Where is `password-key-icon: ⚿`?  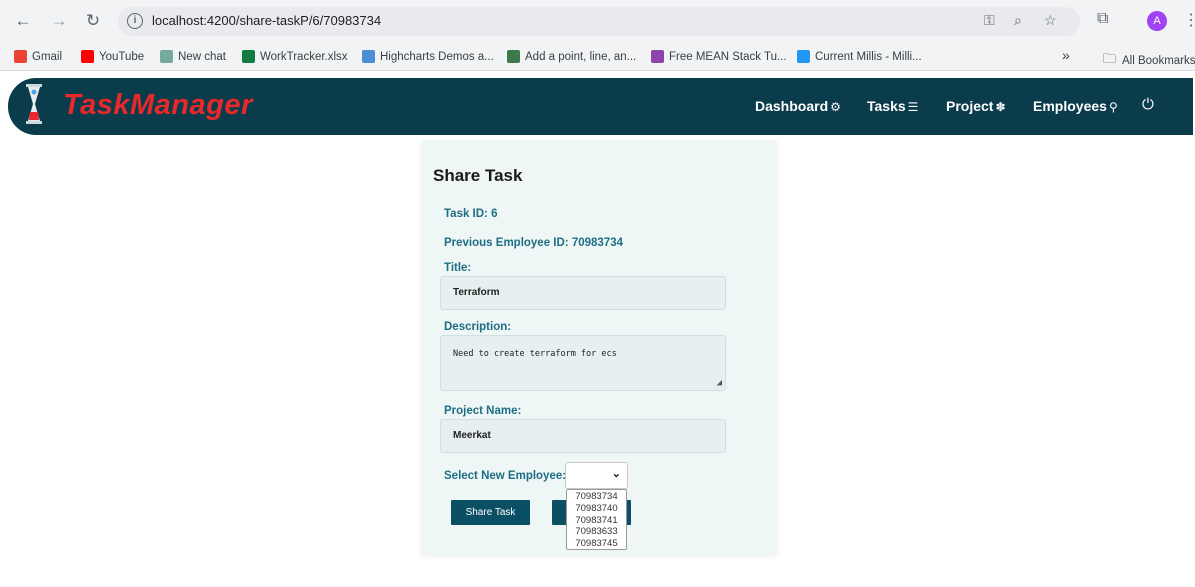
password-key-icon: ⚿ is located at coordinates (989, 20).